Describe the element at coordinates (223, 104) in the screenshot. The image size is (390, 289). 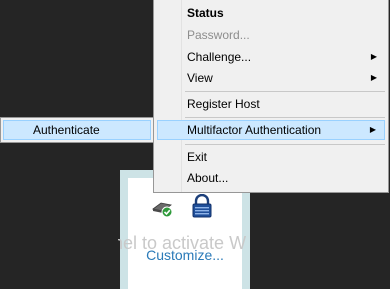
I see `menu-item-label: Register Host` at that location.